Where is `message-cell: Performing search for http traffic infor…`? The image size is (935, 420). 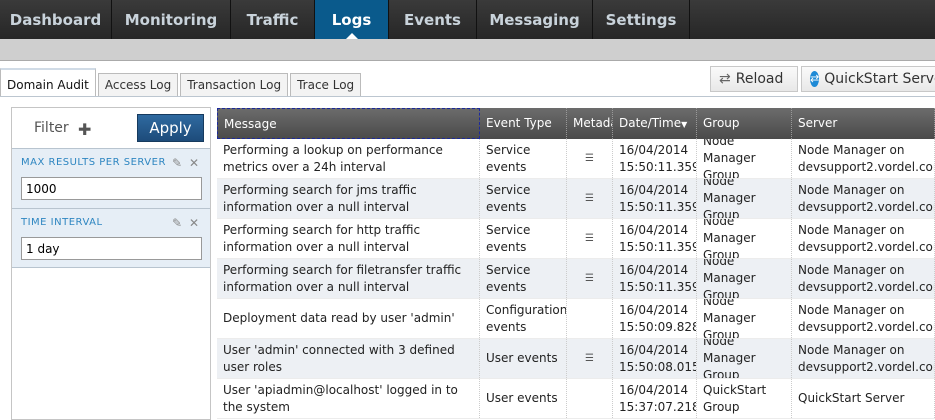 message-cell: Performing search for http traffic infor… is located at coordinates (348, 238).